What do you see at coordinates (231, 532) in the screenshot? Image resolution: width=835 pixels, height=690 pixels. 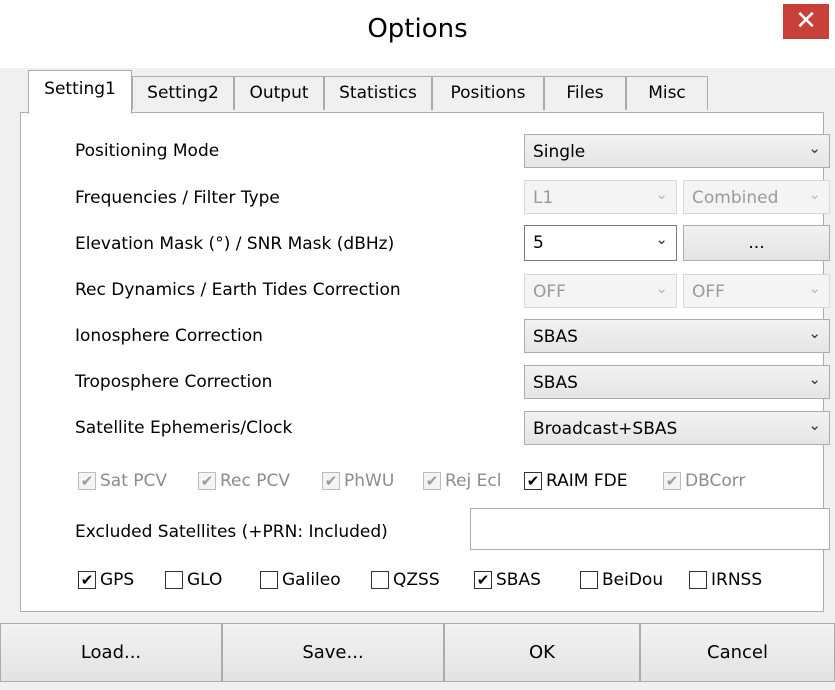 I see `excluded-satellites-label: Excluded Satellites (+PRN: Included)` at bounding box center [231, 532].